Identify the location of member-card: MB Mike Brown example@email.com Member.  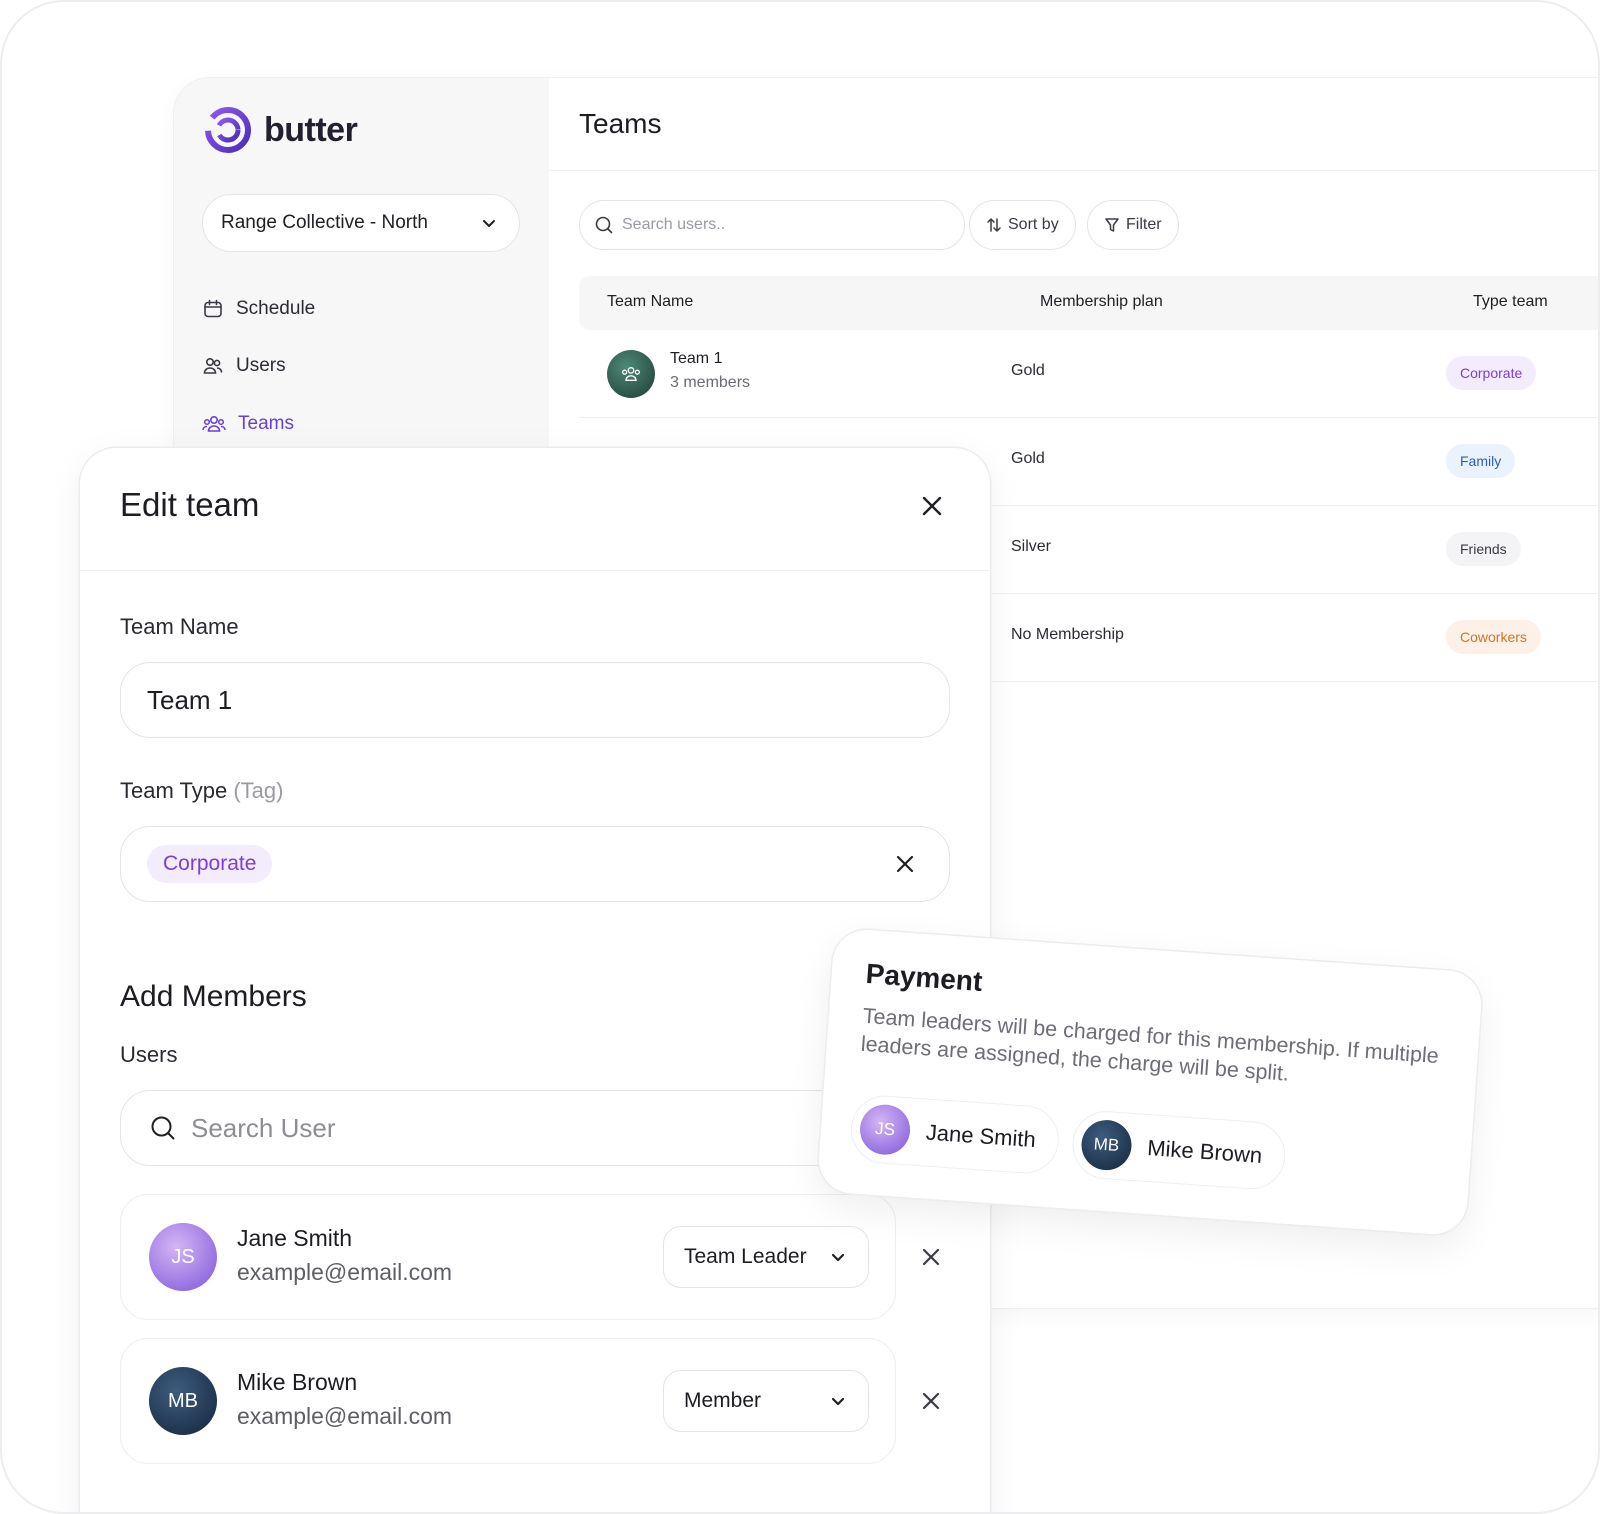
(530, 1401).